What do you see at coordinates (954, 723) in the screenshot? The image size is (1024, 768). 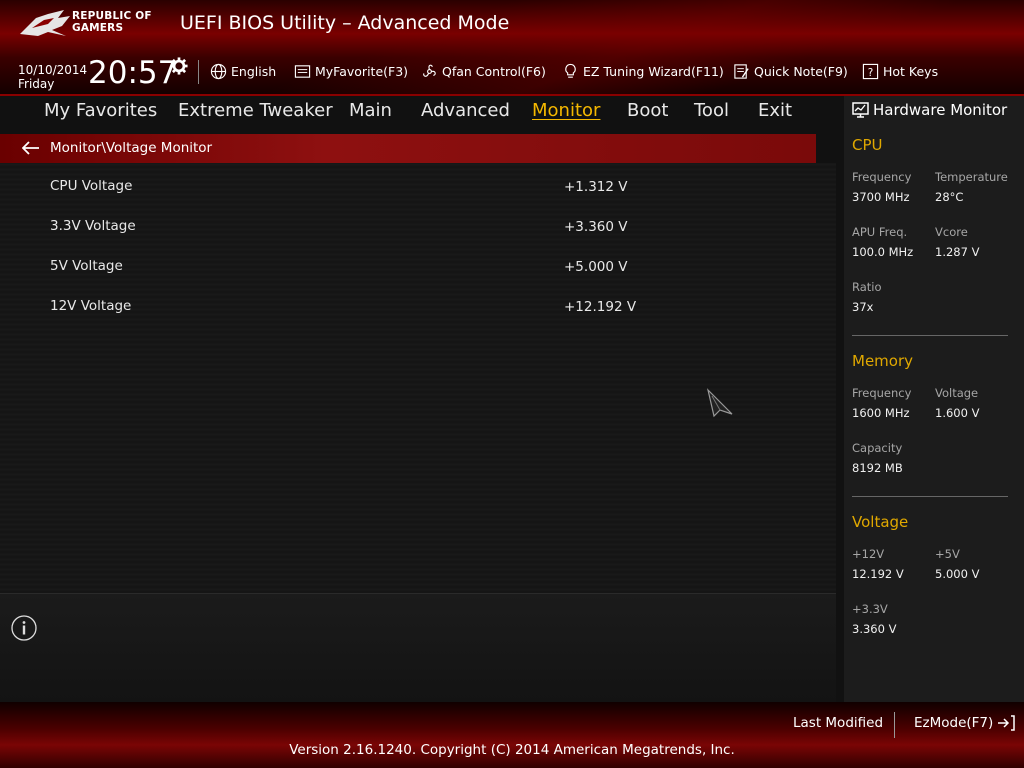 I see `ezmode-label: EzMode(F7)` at bounding box center [954, 723].